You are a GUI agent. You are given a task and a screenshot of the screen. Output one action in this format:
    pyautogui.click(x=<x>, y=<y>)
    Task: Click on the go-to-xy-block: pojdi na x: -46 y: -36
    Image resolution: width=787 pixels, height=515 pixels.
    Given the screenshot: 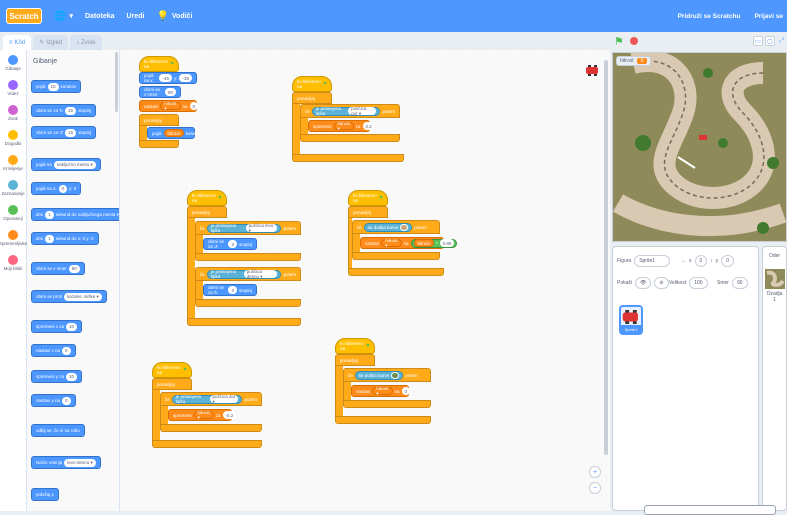 What is the action you would take?
    pyautogui.click(x=168, y=78)
    